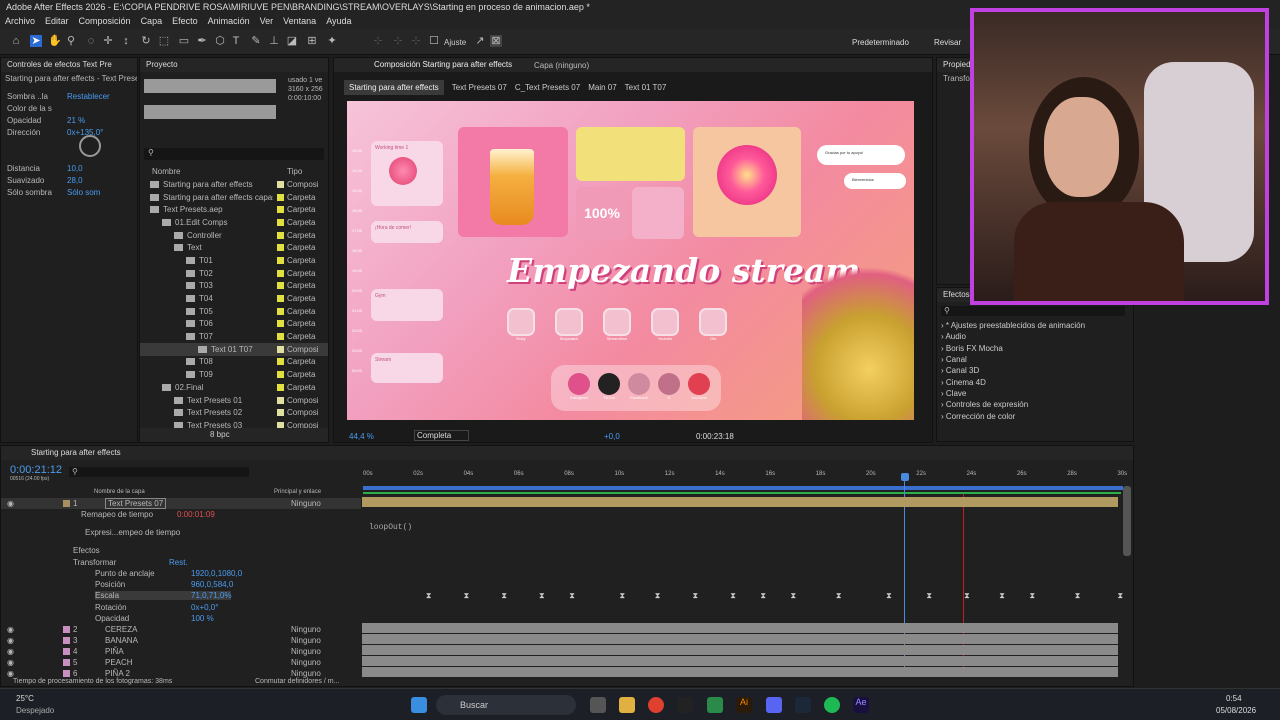  What do you see at coordinates (36, 470) in the screenshot?
I see `timeline-timecode: 0:00:21:12` at bounding box center [36, 470].